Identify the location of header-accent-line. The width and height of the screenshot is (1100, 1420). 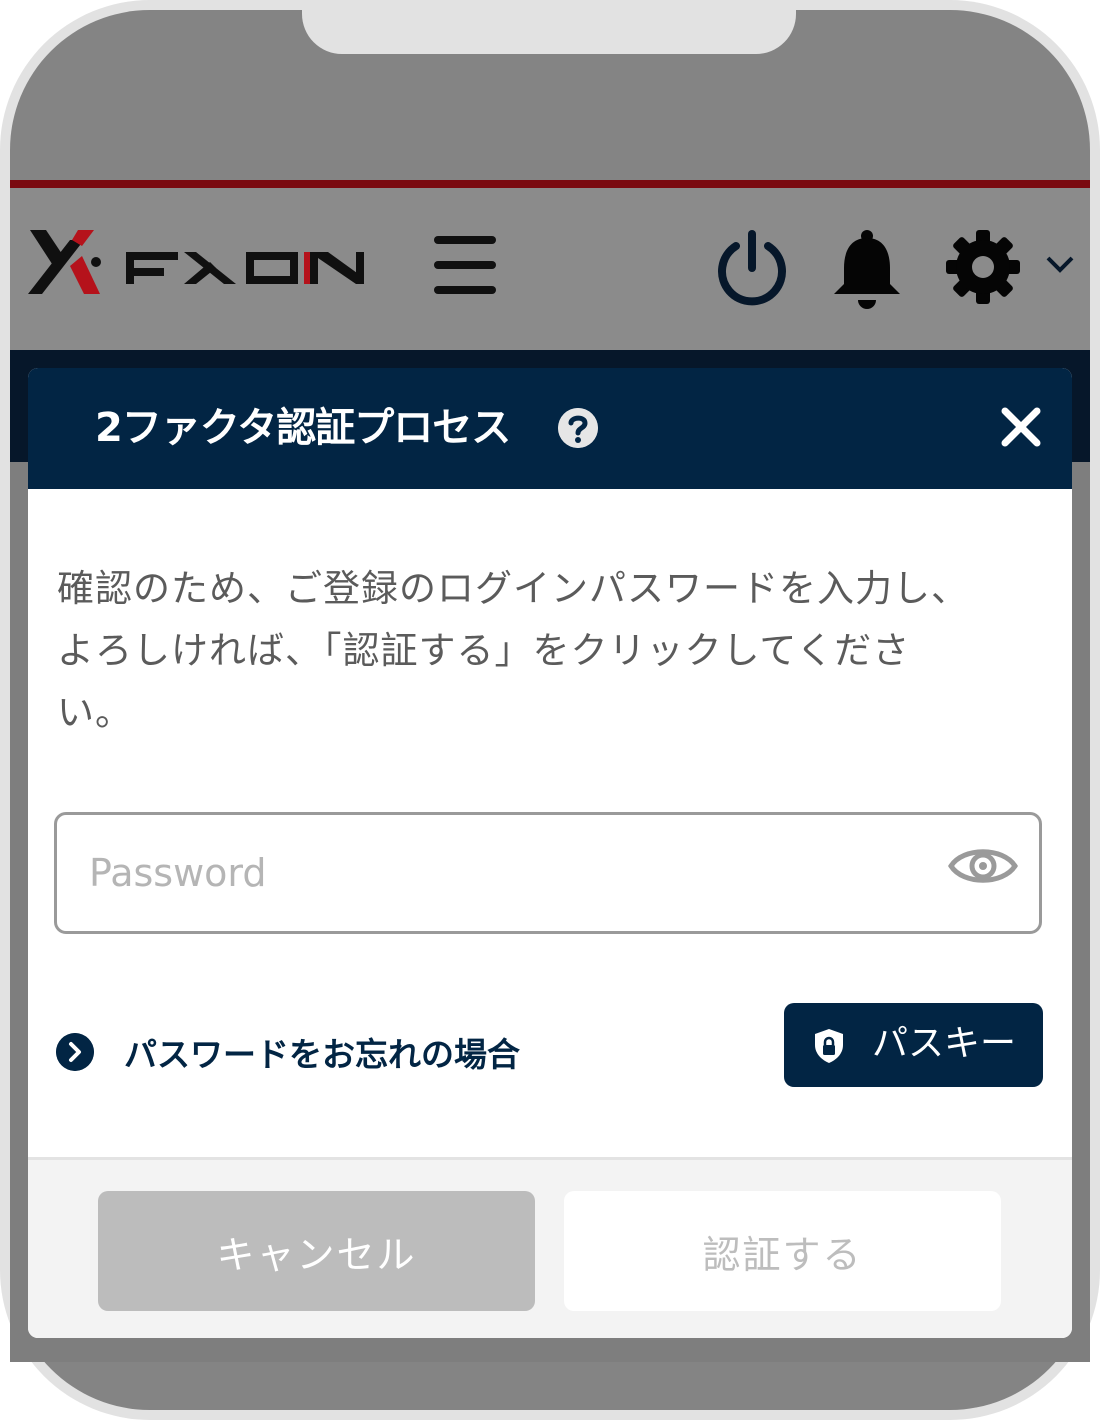
(550, 184).